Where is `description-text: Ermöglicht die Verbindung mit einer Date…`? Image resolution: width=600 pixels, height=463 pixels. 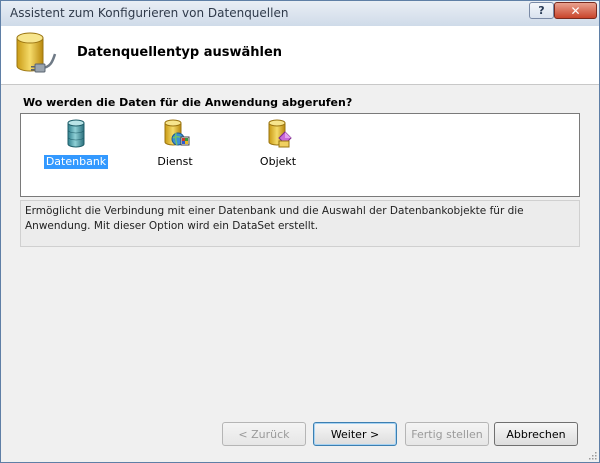
description-text: Ermöglicht die Verbindung mit einer Date… is located at coordinates (300, 223).